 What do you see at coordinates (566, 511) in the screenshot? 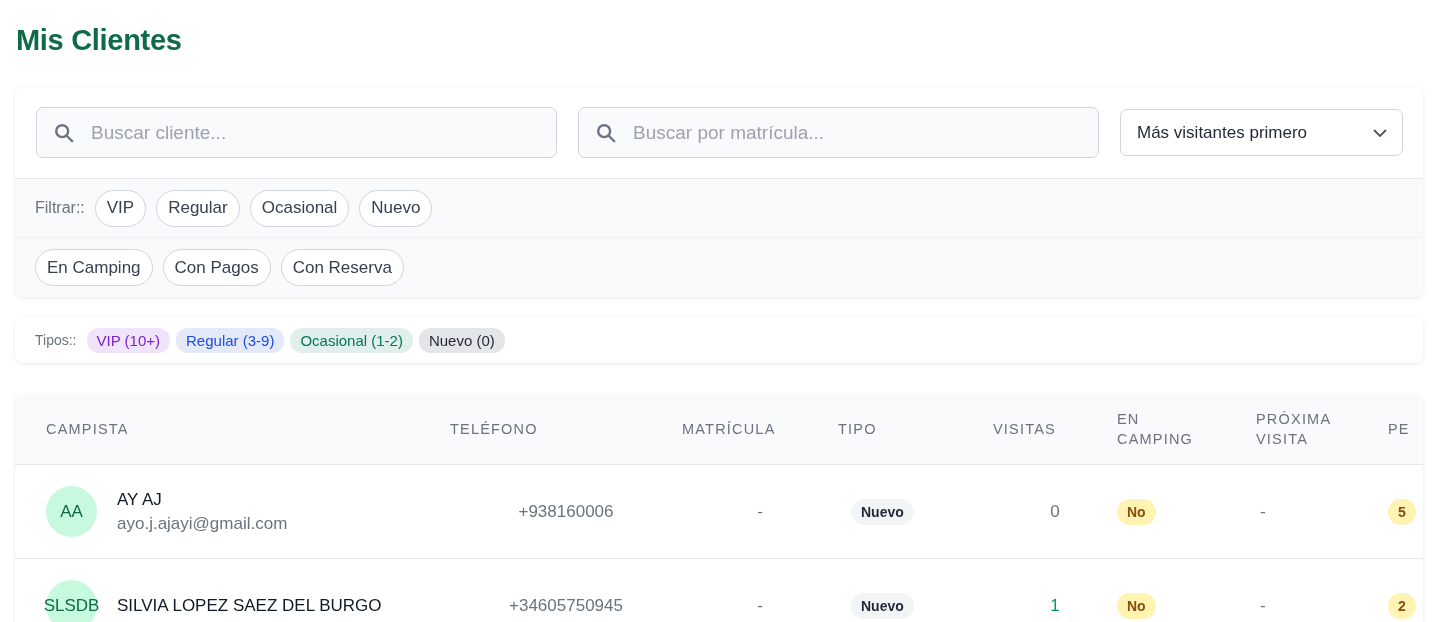
I see `phone-cell: +938160006` at bounding box center [566, 511].